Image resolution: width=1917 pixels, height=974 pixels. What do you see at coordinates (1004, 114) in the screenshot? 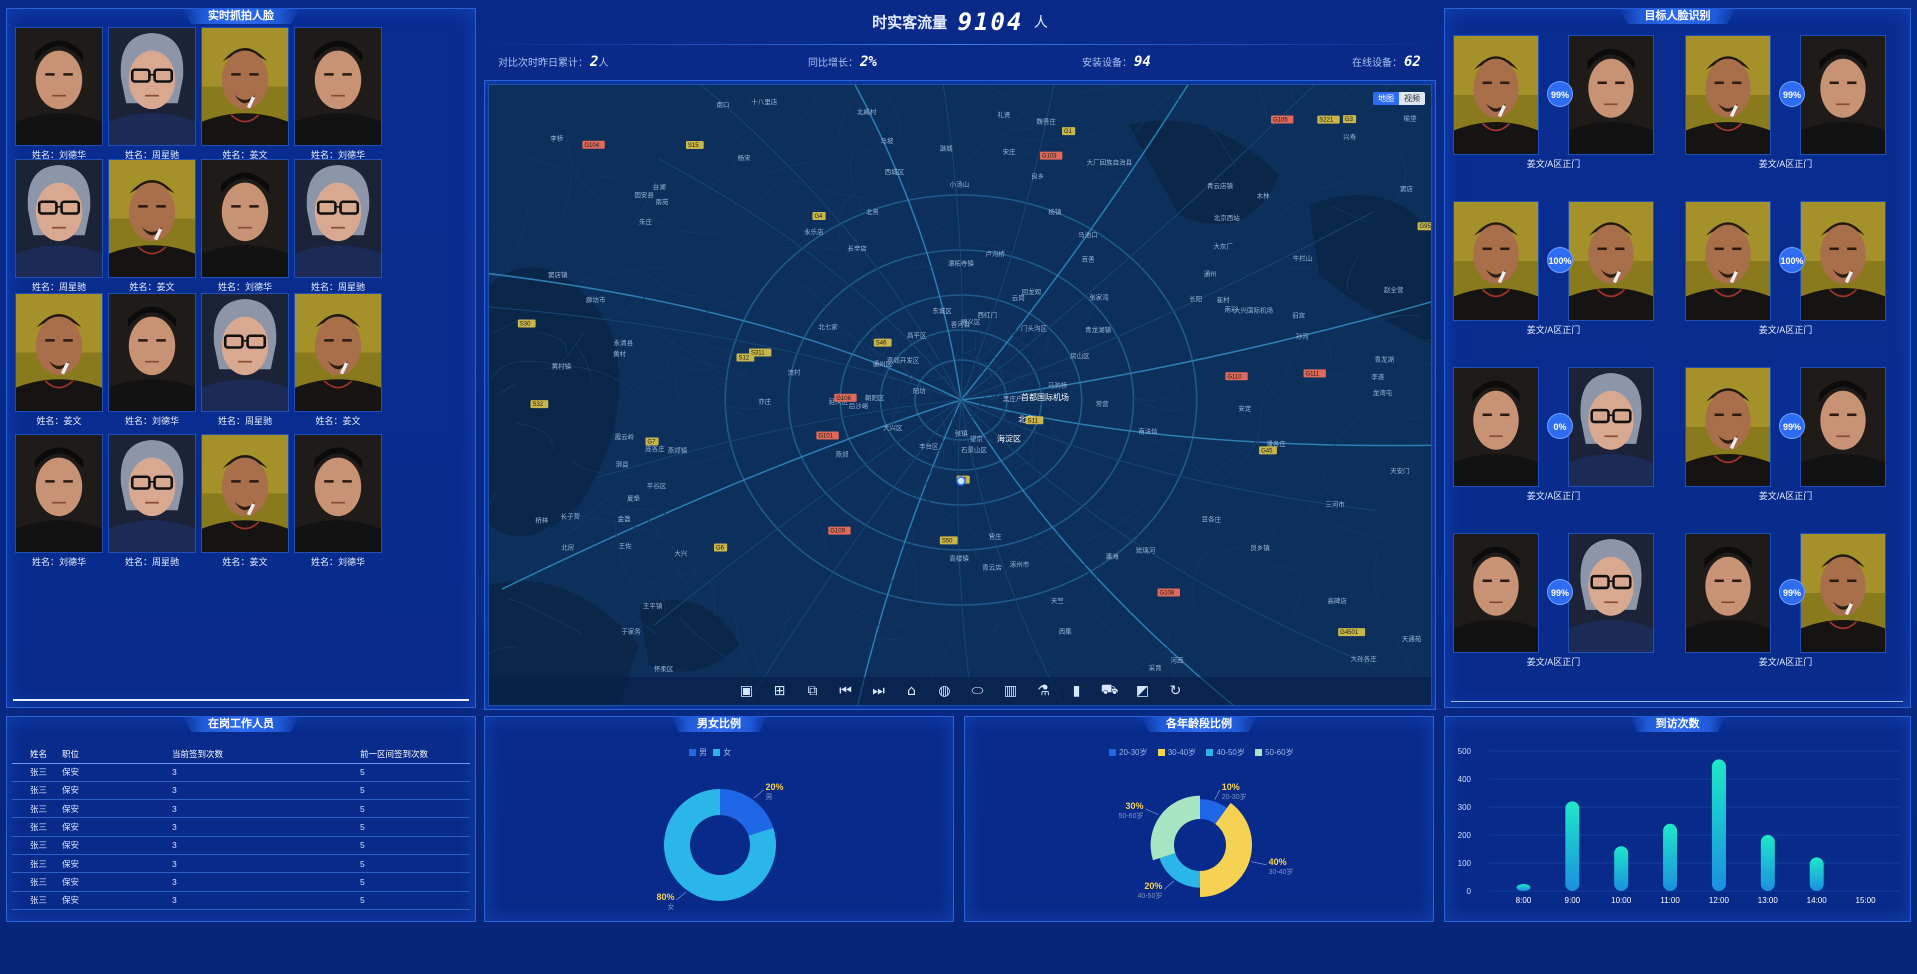
I see `map-place-label: 礼贤` at bounding box center [1004, 114].